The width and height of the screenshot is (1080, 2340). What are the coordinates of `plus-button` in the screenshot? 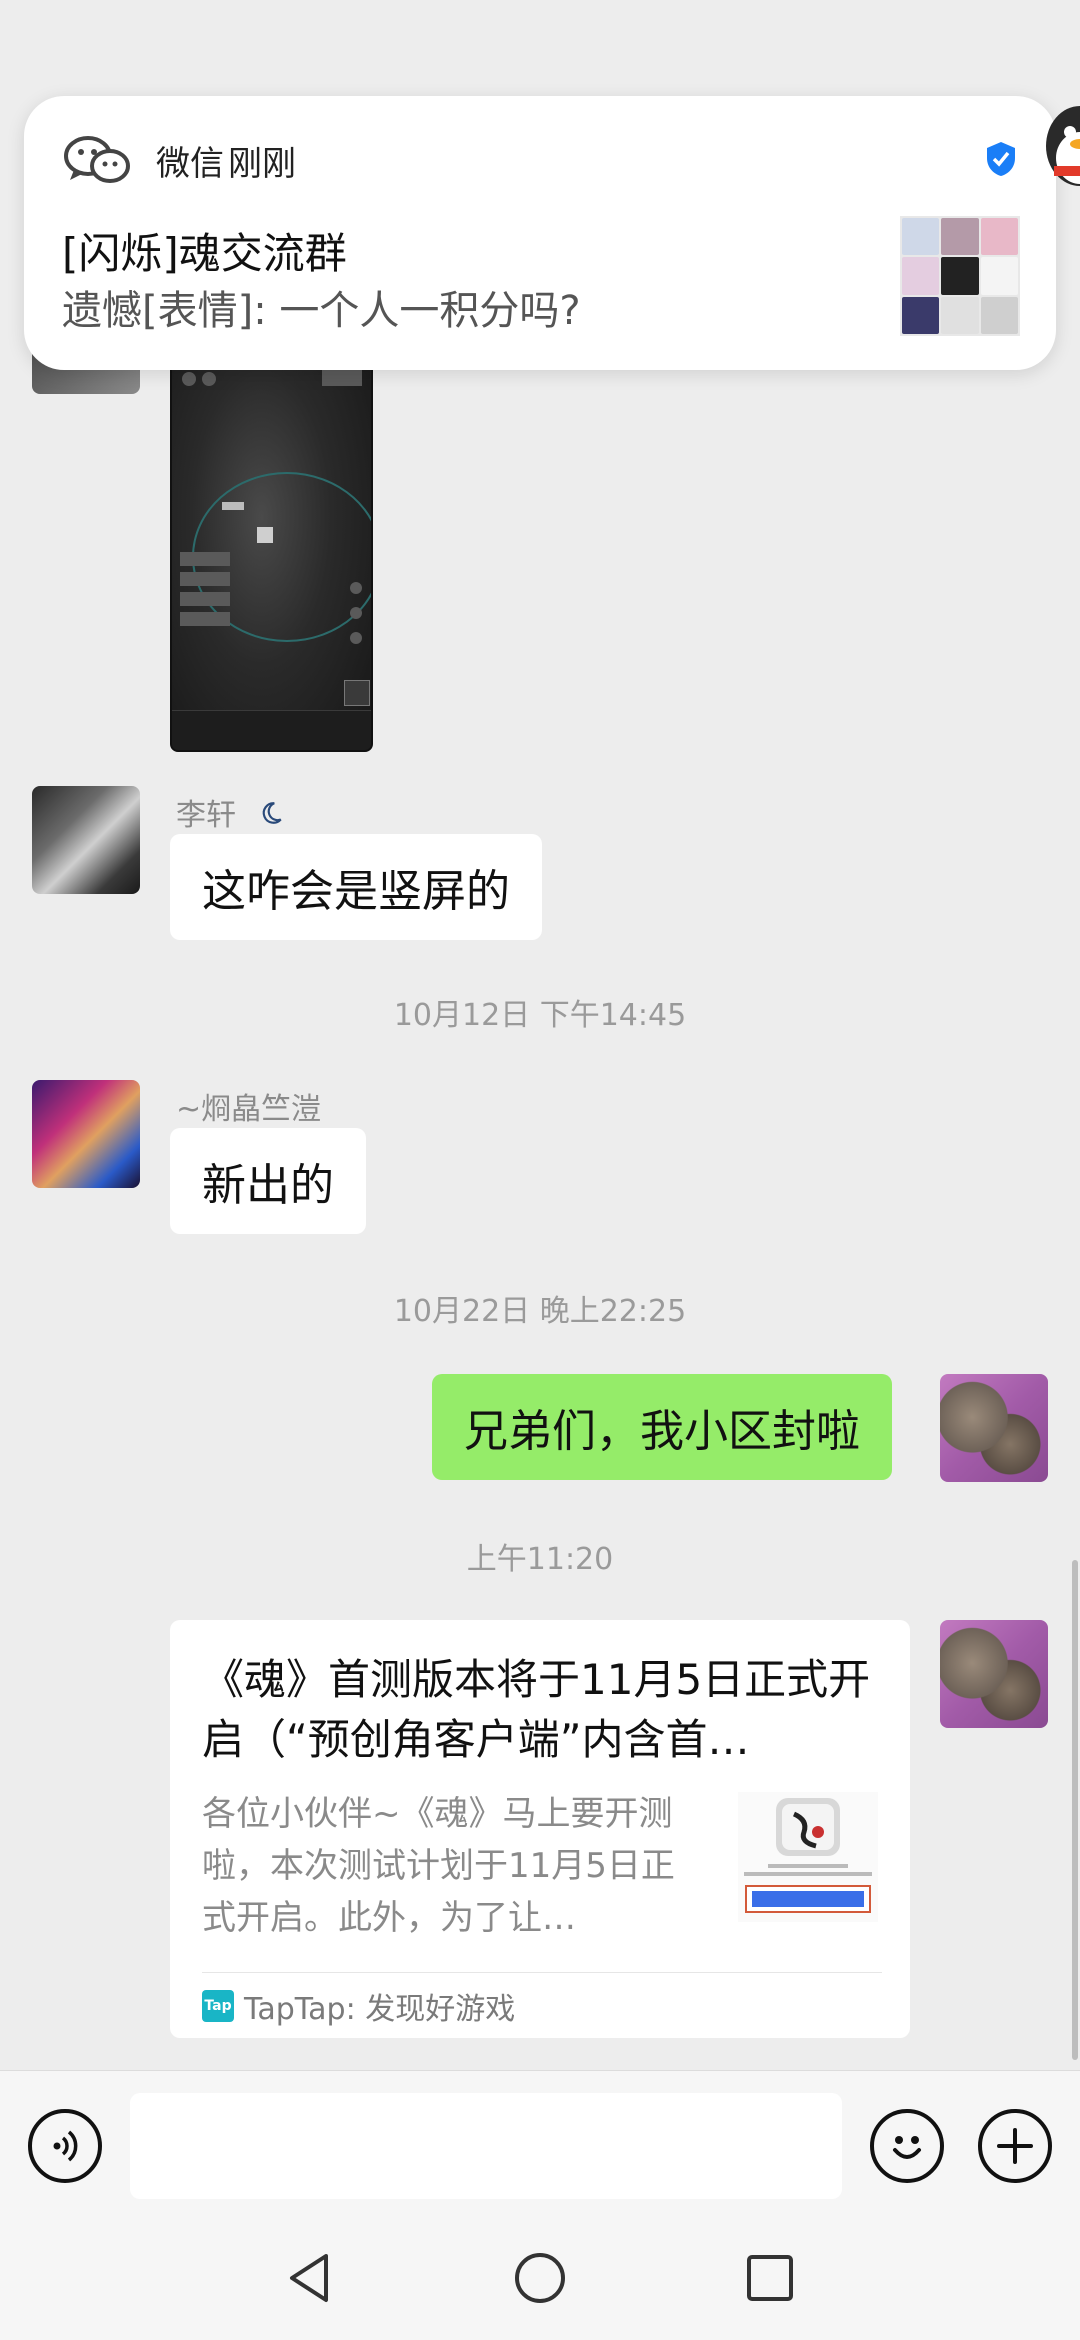 It's located at (1015, 2146).